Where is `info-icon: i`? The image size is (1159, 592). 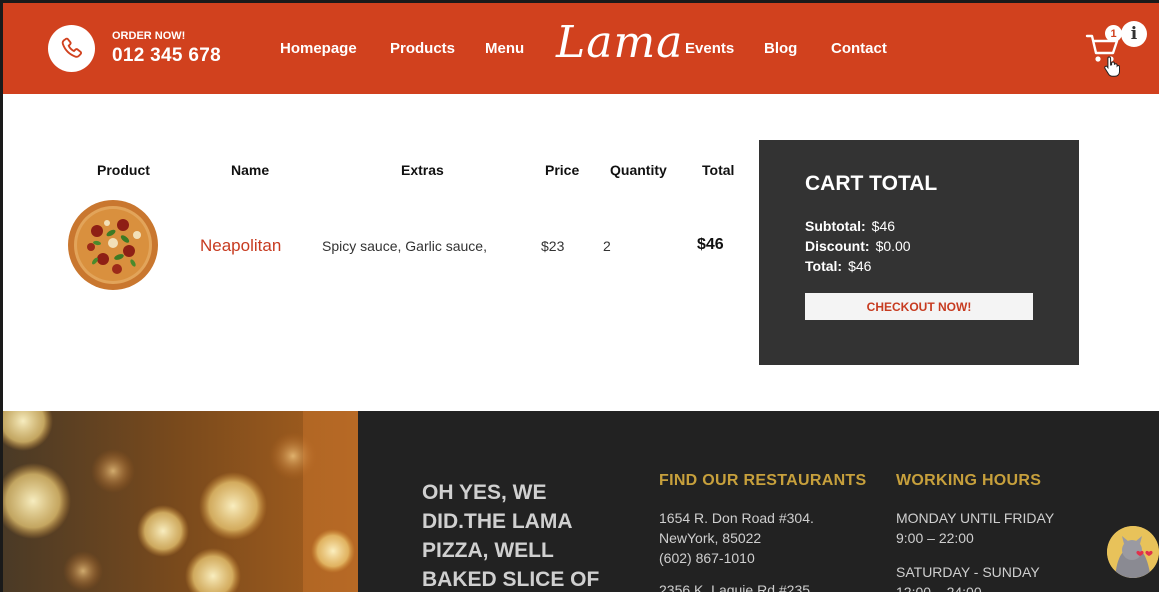
info-icon: i is located at coordinates (1134, 34).